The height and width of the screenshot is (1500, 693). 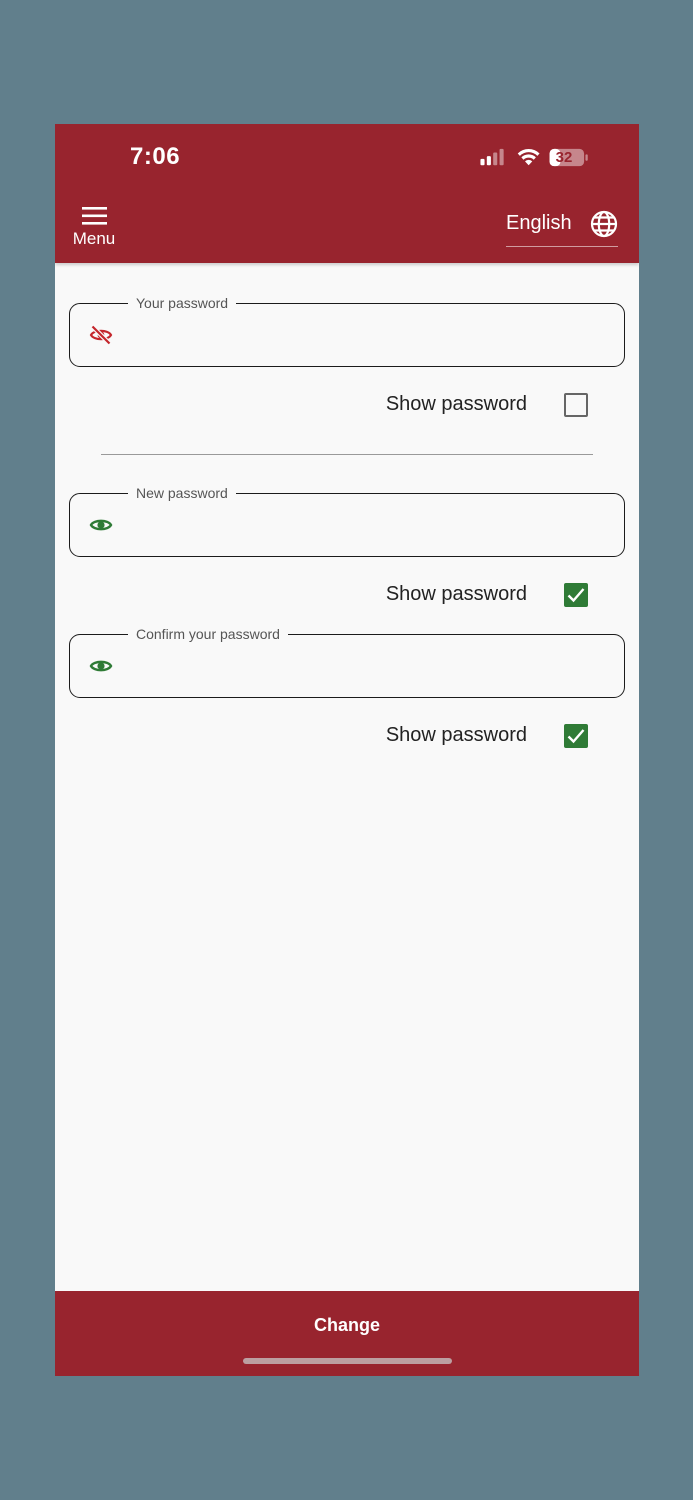 What do you see at coordinates (576, 405) in the screenshot?
I see `show-current-password-checkbox` at bounding box center [576, 405].